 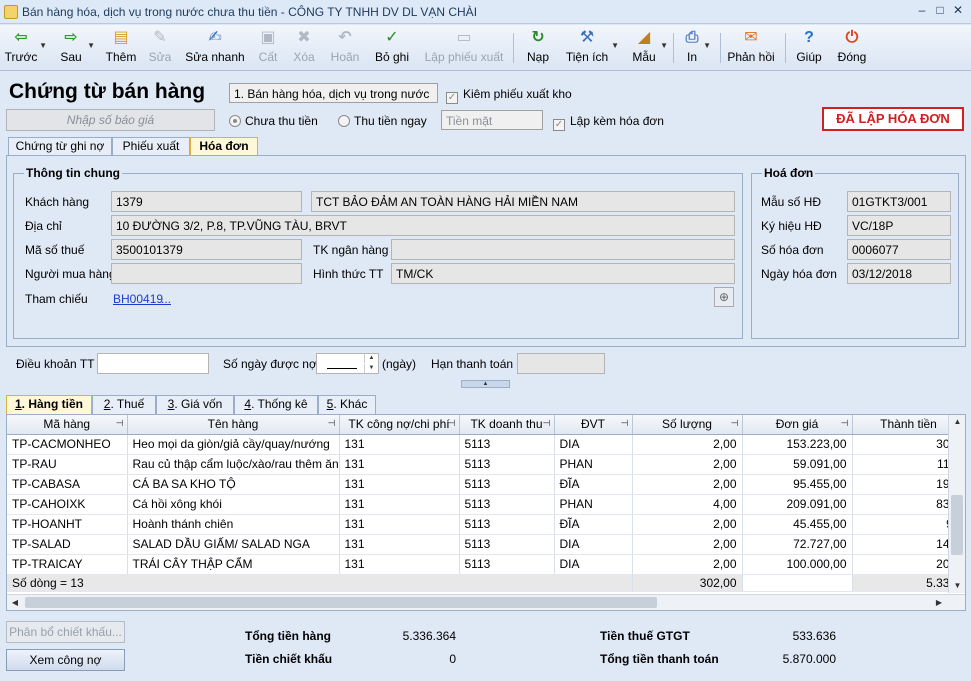 What do you see at coordinates (233, 564) in the screenshot?
I see `cell-name: TRÁI CÂY THẬP CẨM` at bounding box center [233, 564].